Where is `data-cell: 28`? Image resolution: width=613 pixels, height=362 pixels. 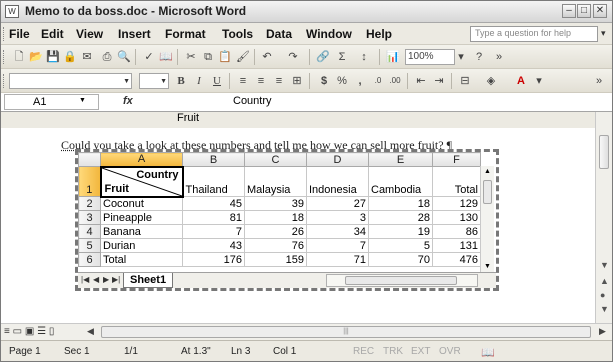
data-cell: 28 is located at coordinates (400, 217).